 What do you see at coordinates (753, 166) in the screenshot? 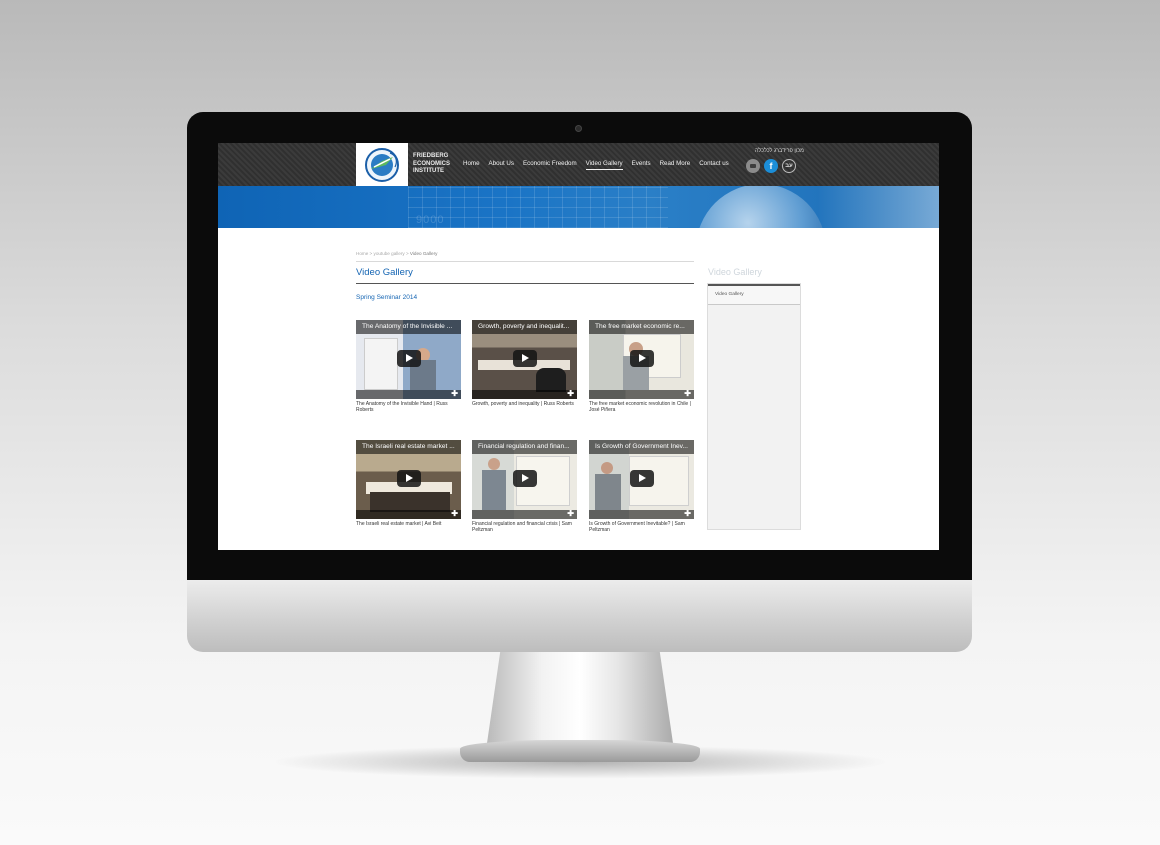
I see `youtube-icon` at bounding box center [753, 166].